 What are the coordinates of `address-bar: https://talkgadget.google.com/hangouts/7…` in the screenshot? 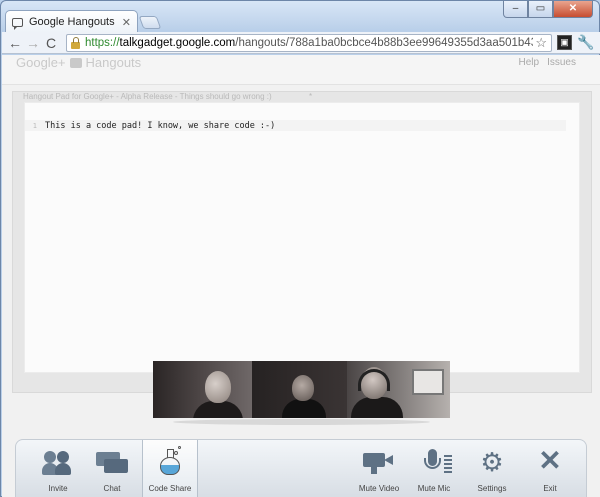 It's located at (309, 43).